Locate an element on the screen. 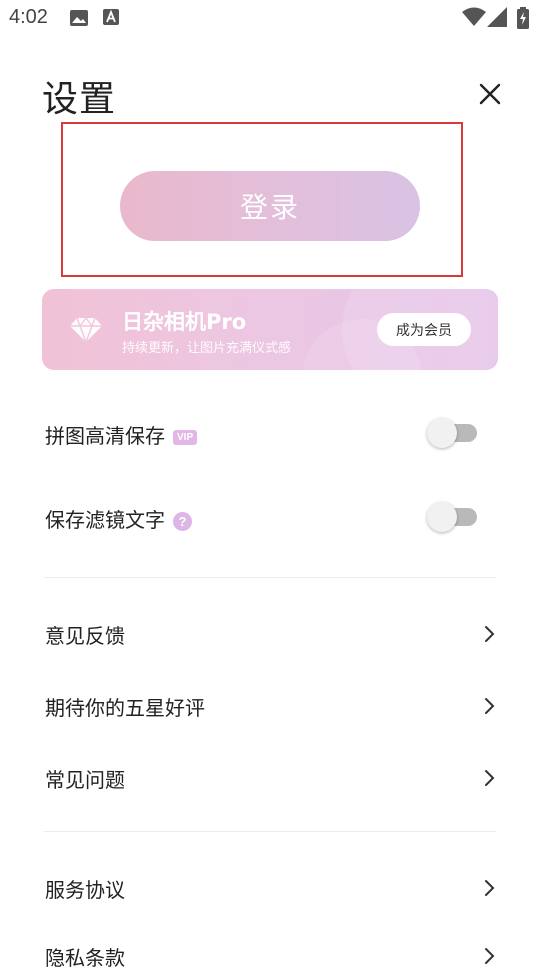 Image resolution: width=540 pixels, height=976 pixels. vip-title: 日杂相机Pro is located at coordinates (184, 322).